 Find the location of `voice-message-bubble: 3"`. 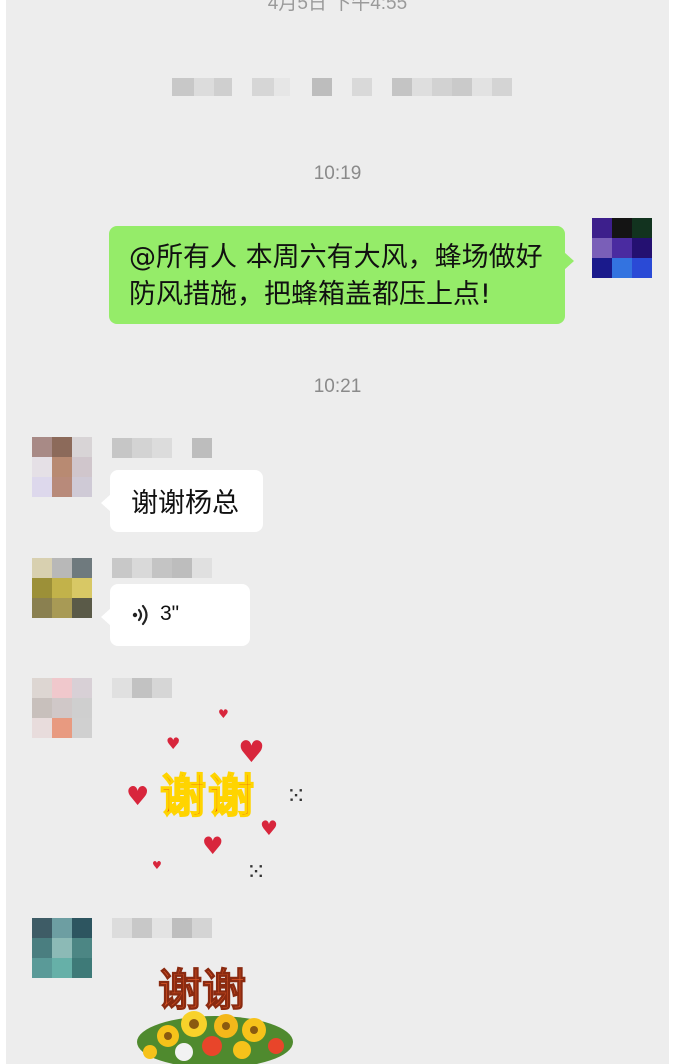

voice-message-bubble: 3" is located at coordinates (175, 615).